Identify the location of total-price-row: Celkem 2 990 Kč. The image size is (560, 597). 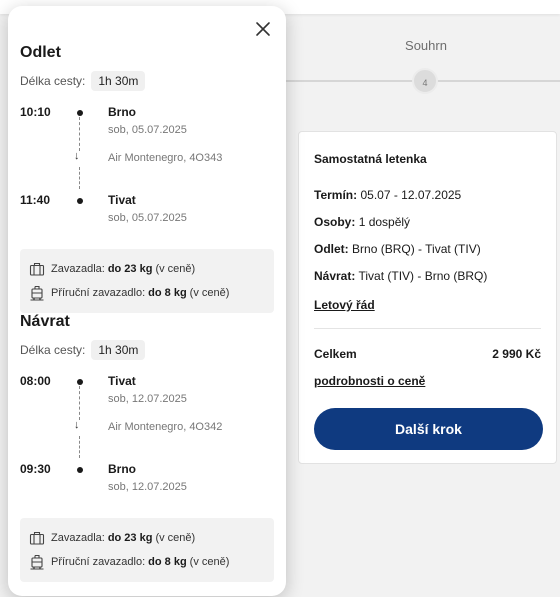
(427, 354).